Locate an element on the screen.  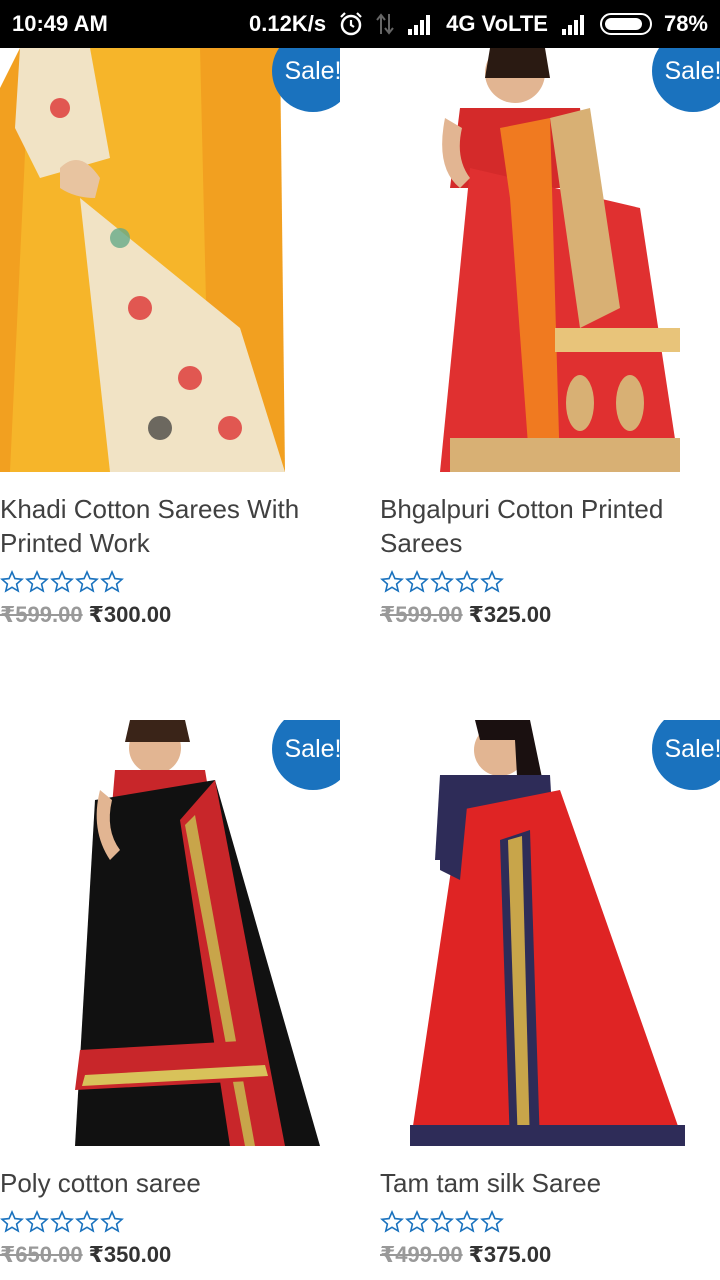
product-price: ₹599.00 ₹325.00 is located at coordinates (550, 615).